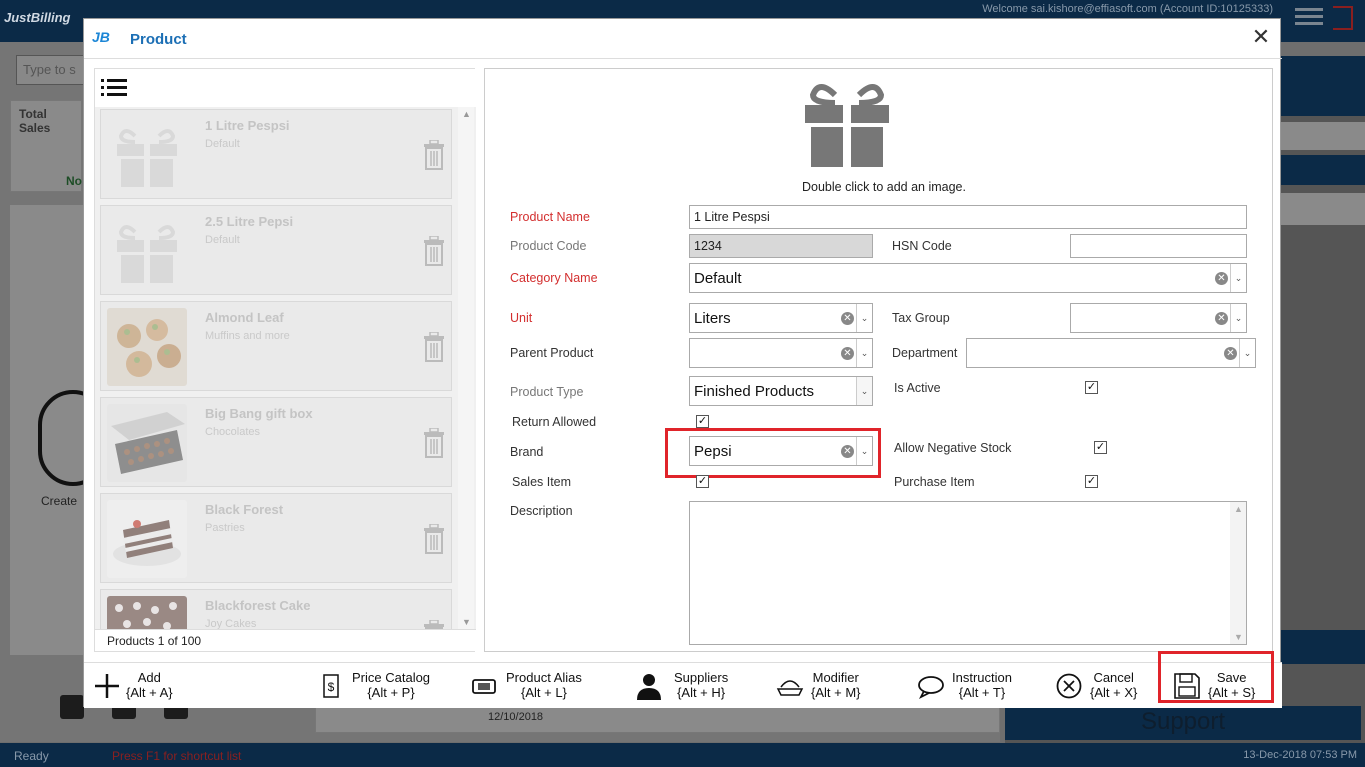 This screenshot has width=1365, height=767. Describe the element at coordinates (934, 482) in the screenshot. I see `purchase-item-label: Purchase Item` at that location.